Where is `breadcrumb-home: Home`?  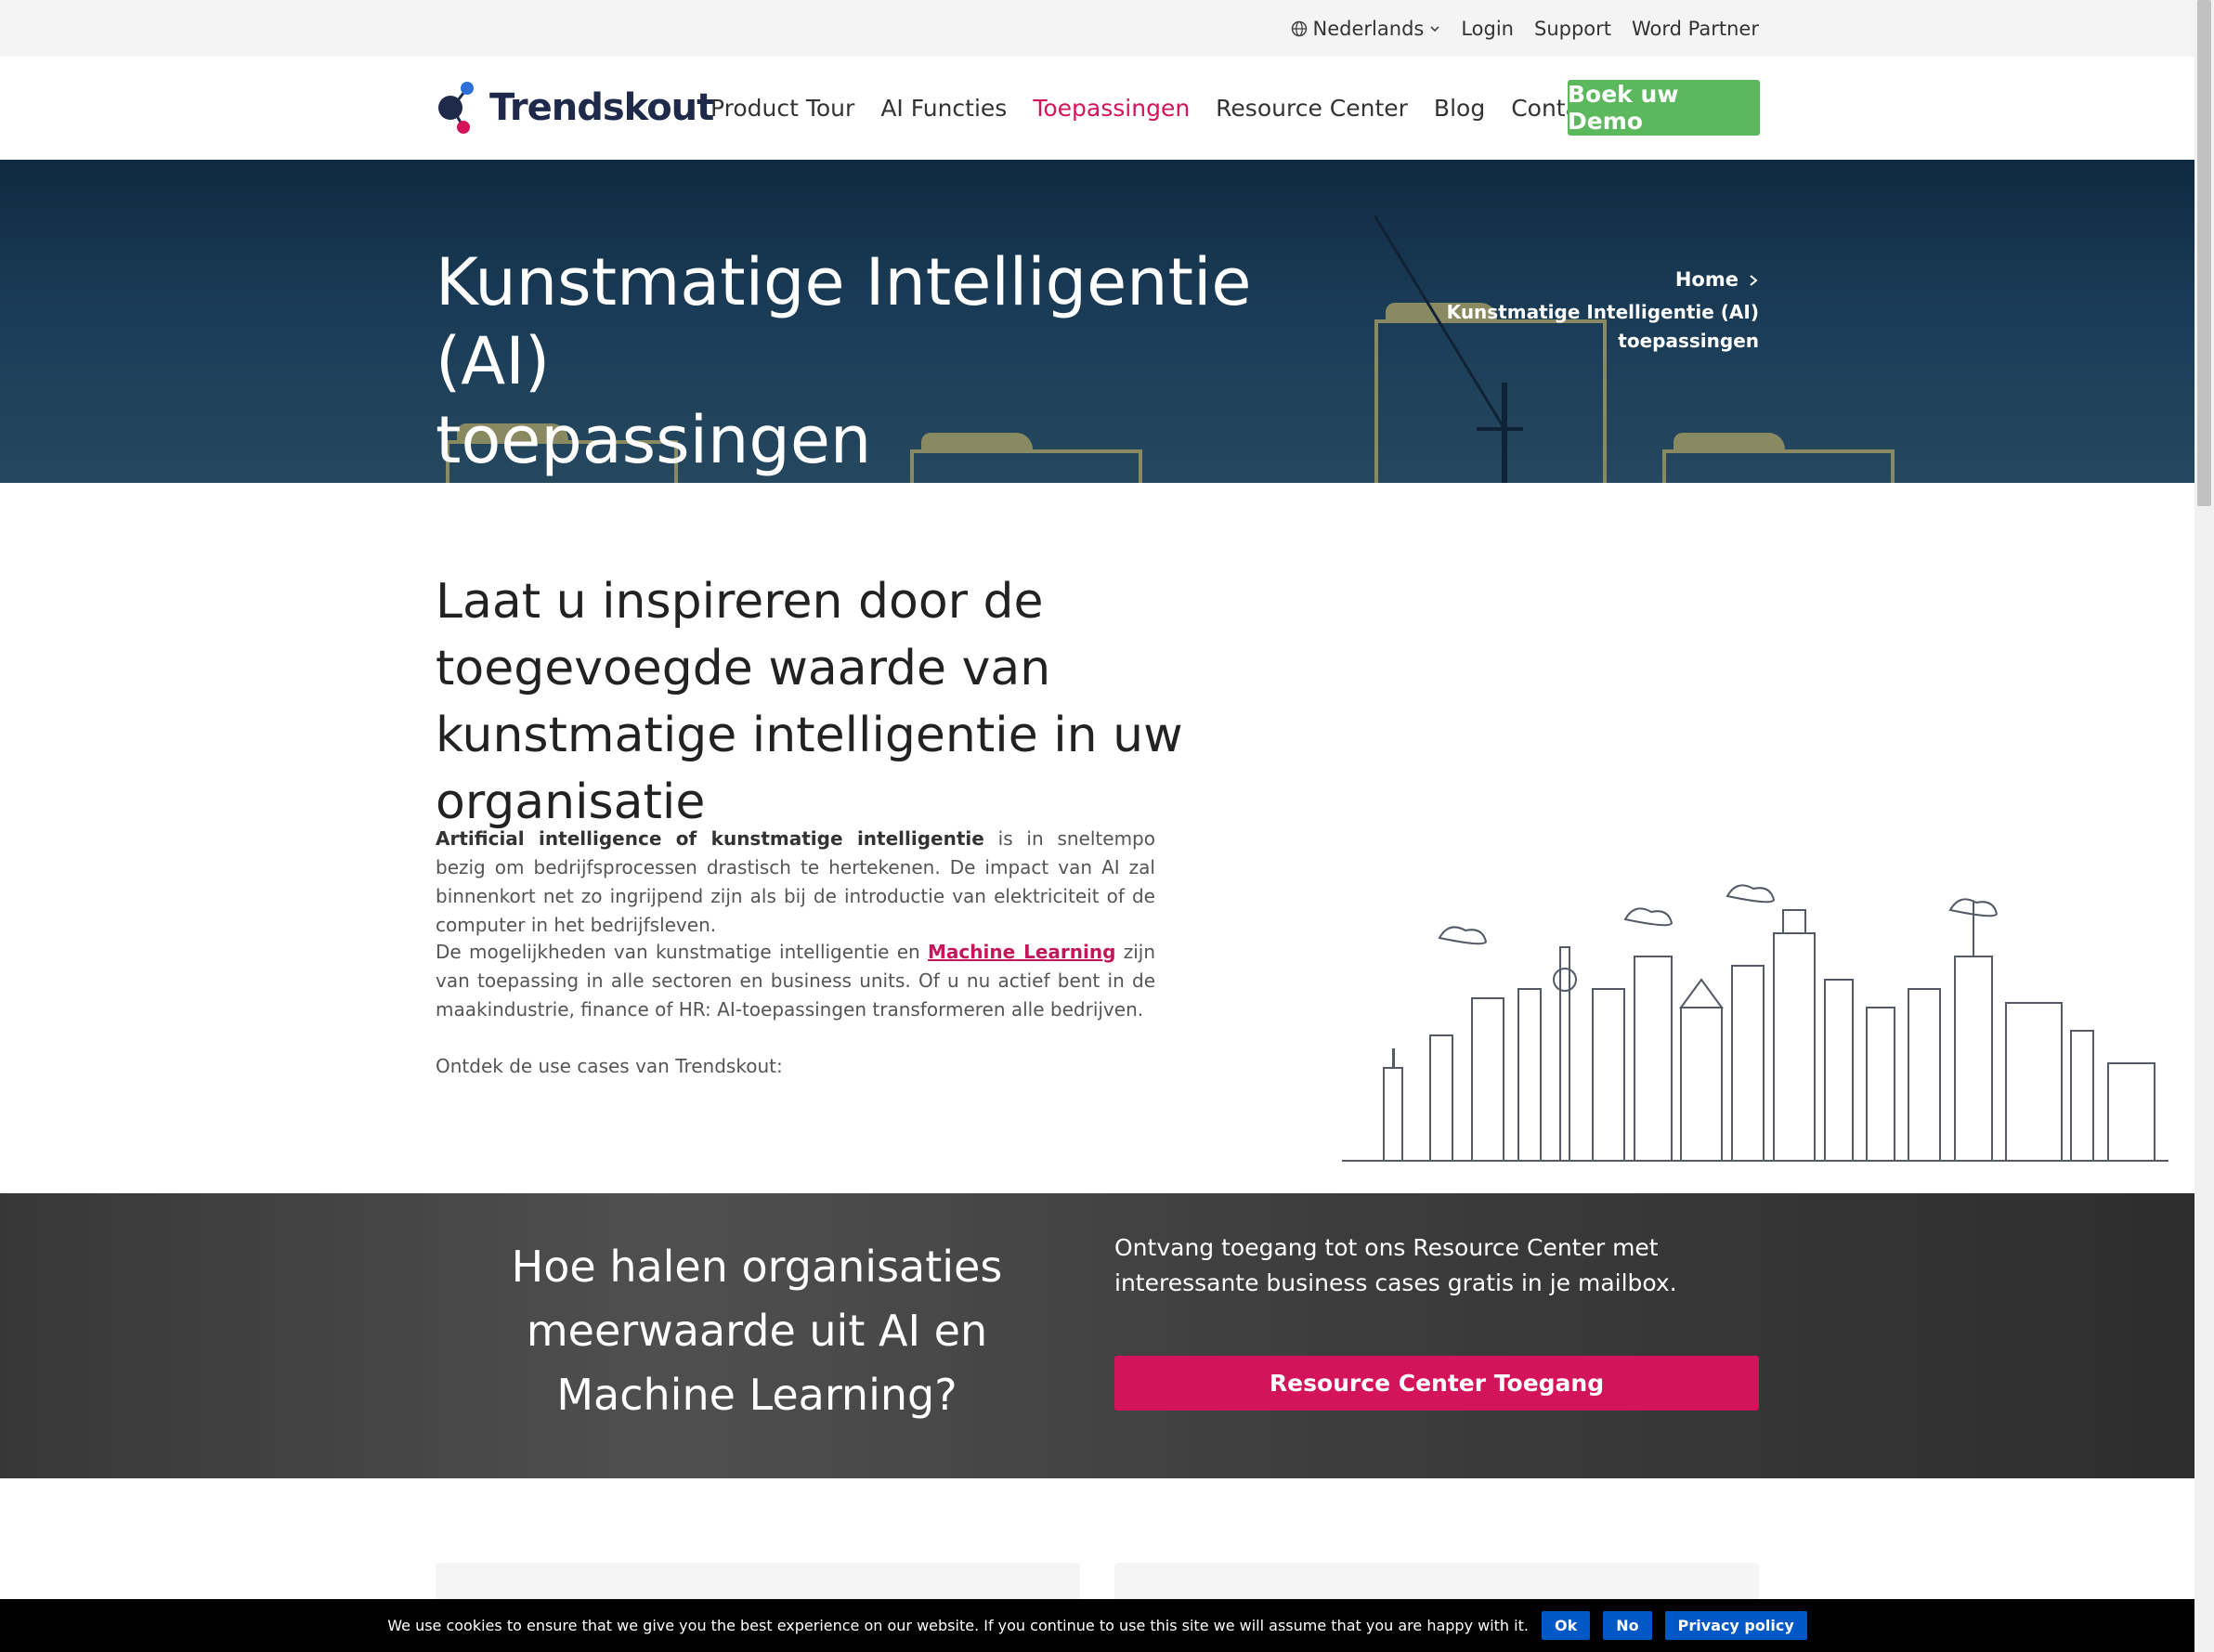
breadcrumb-home: Home is located at coordinates (1717, 280).